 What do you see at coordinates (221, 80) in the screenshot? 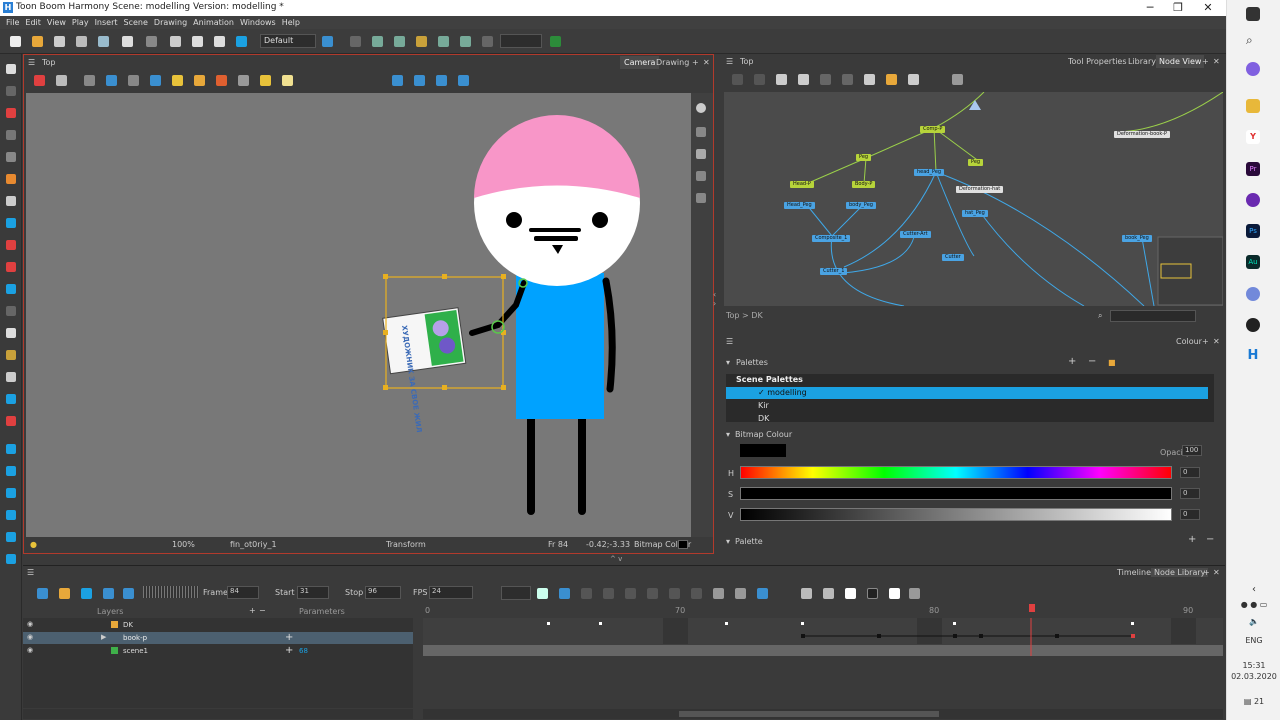
I see `deformer-icon` at bounding box center [221, 80].